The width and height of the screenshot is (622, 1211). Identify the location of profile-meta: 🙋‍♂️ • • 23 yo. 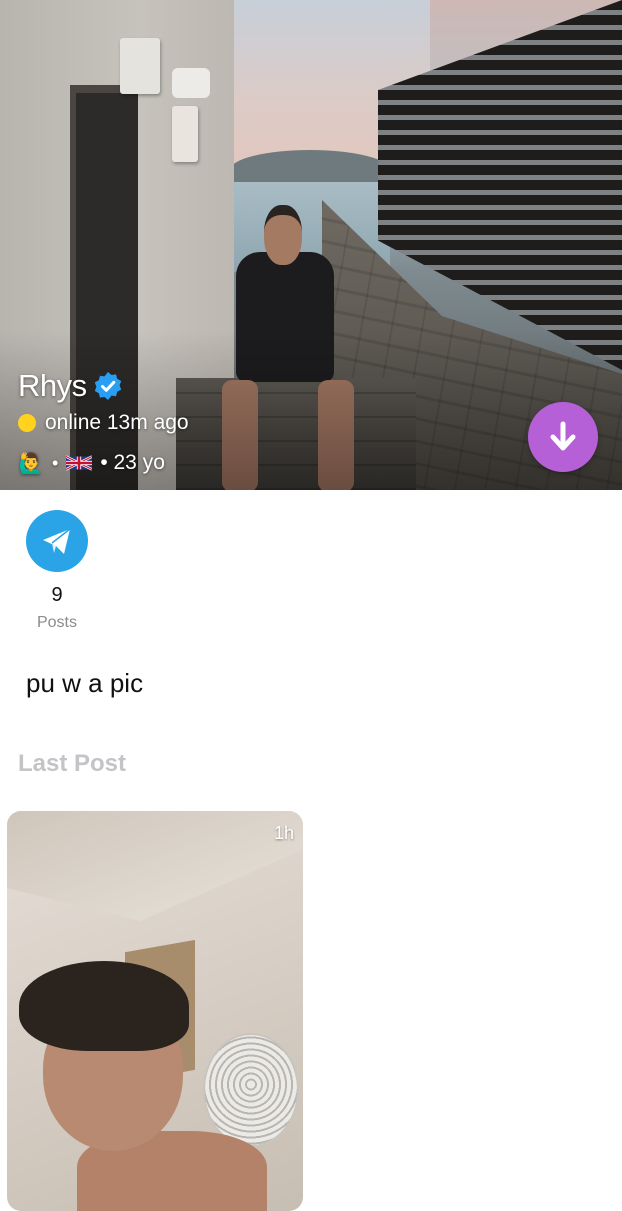
(91, 463).